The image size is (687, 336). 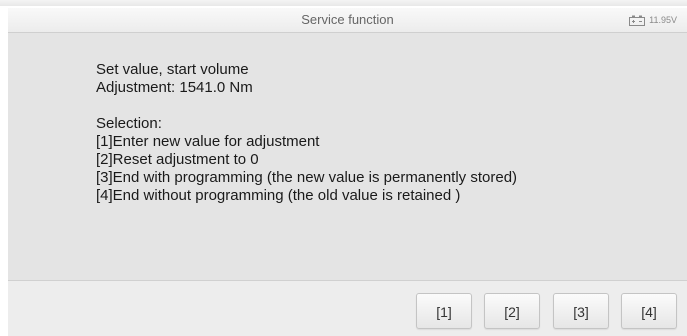 What do you see at coordinates (343, 3) in the screenshot?
I see `device-edge` at bounding box center [343, 3].